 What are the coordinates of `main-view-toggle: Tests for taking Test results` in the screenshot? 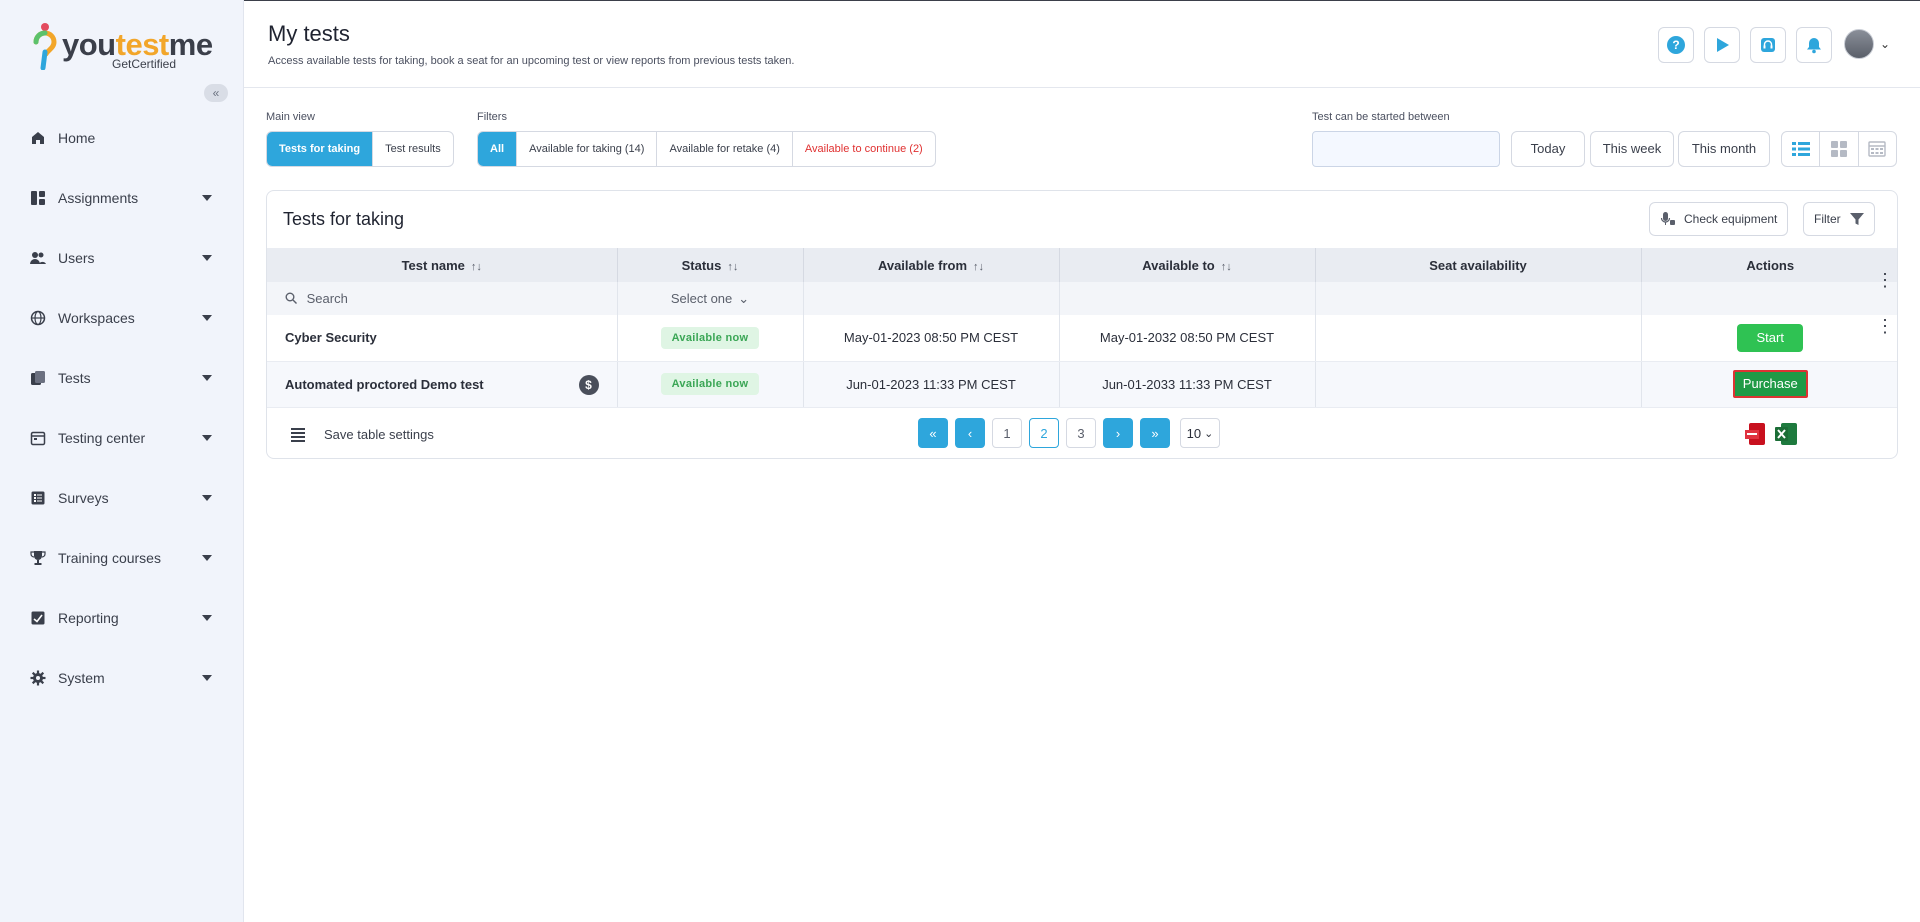 It's located at (360, 149).